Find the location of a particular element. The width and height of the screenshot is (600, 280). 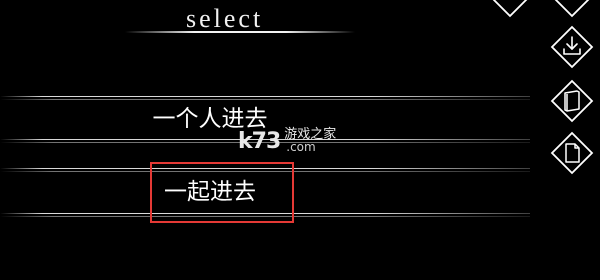

selection-highlight-box is located at coordinates (222, 192).